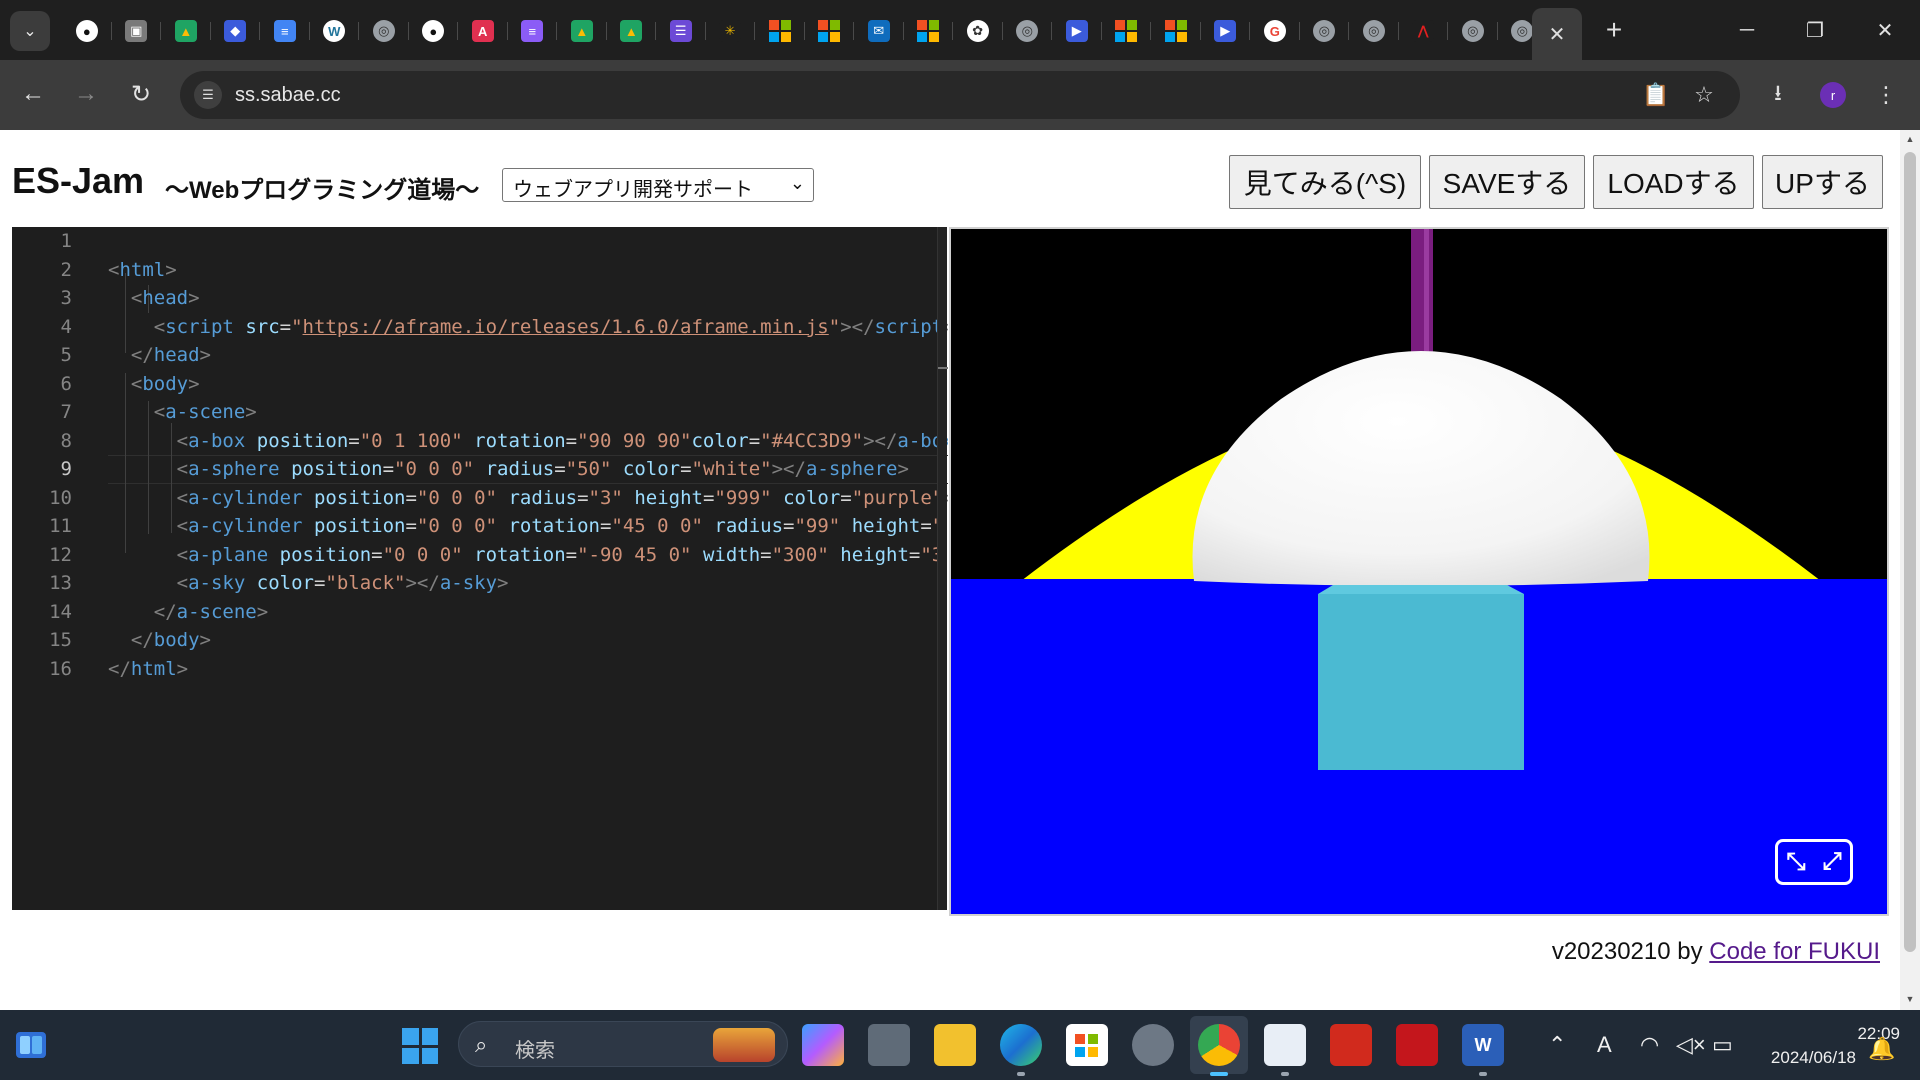 Image resolution: width=1920 pixels, height=1080 pixels. What do you see at coordinates (1656, 95) in the screenshot?
I see `clipboard-icon: 📋` at bounding box center [1656, 95].